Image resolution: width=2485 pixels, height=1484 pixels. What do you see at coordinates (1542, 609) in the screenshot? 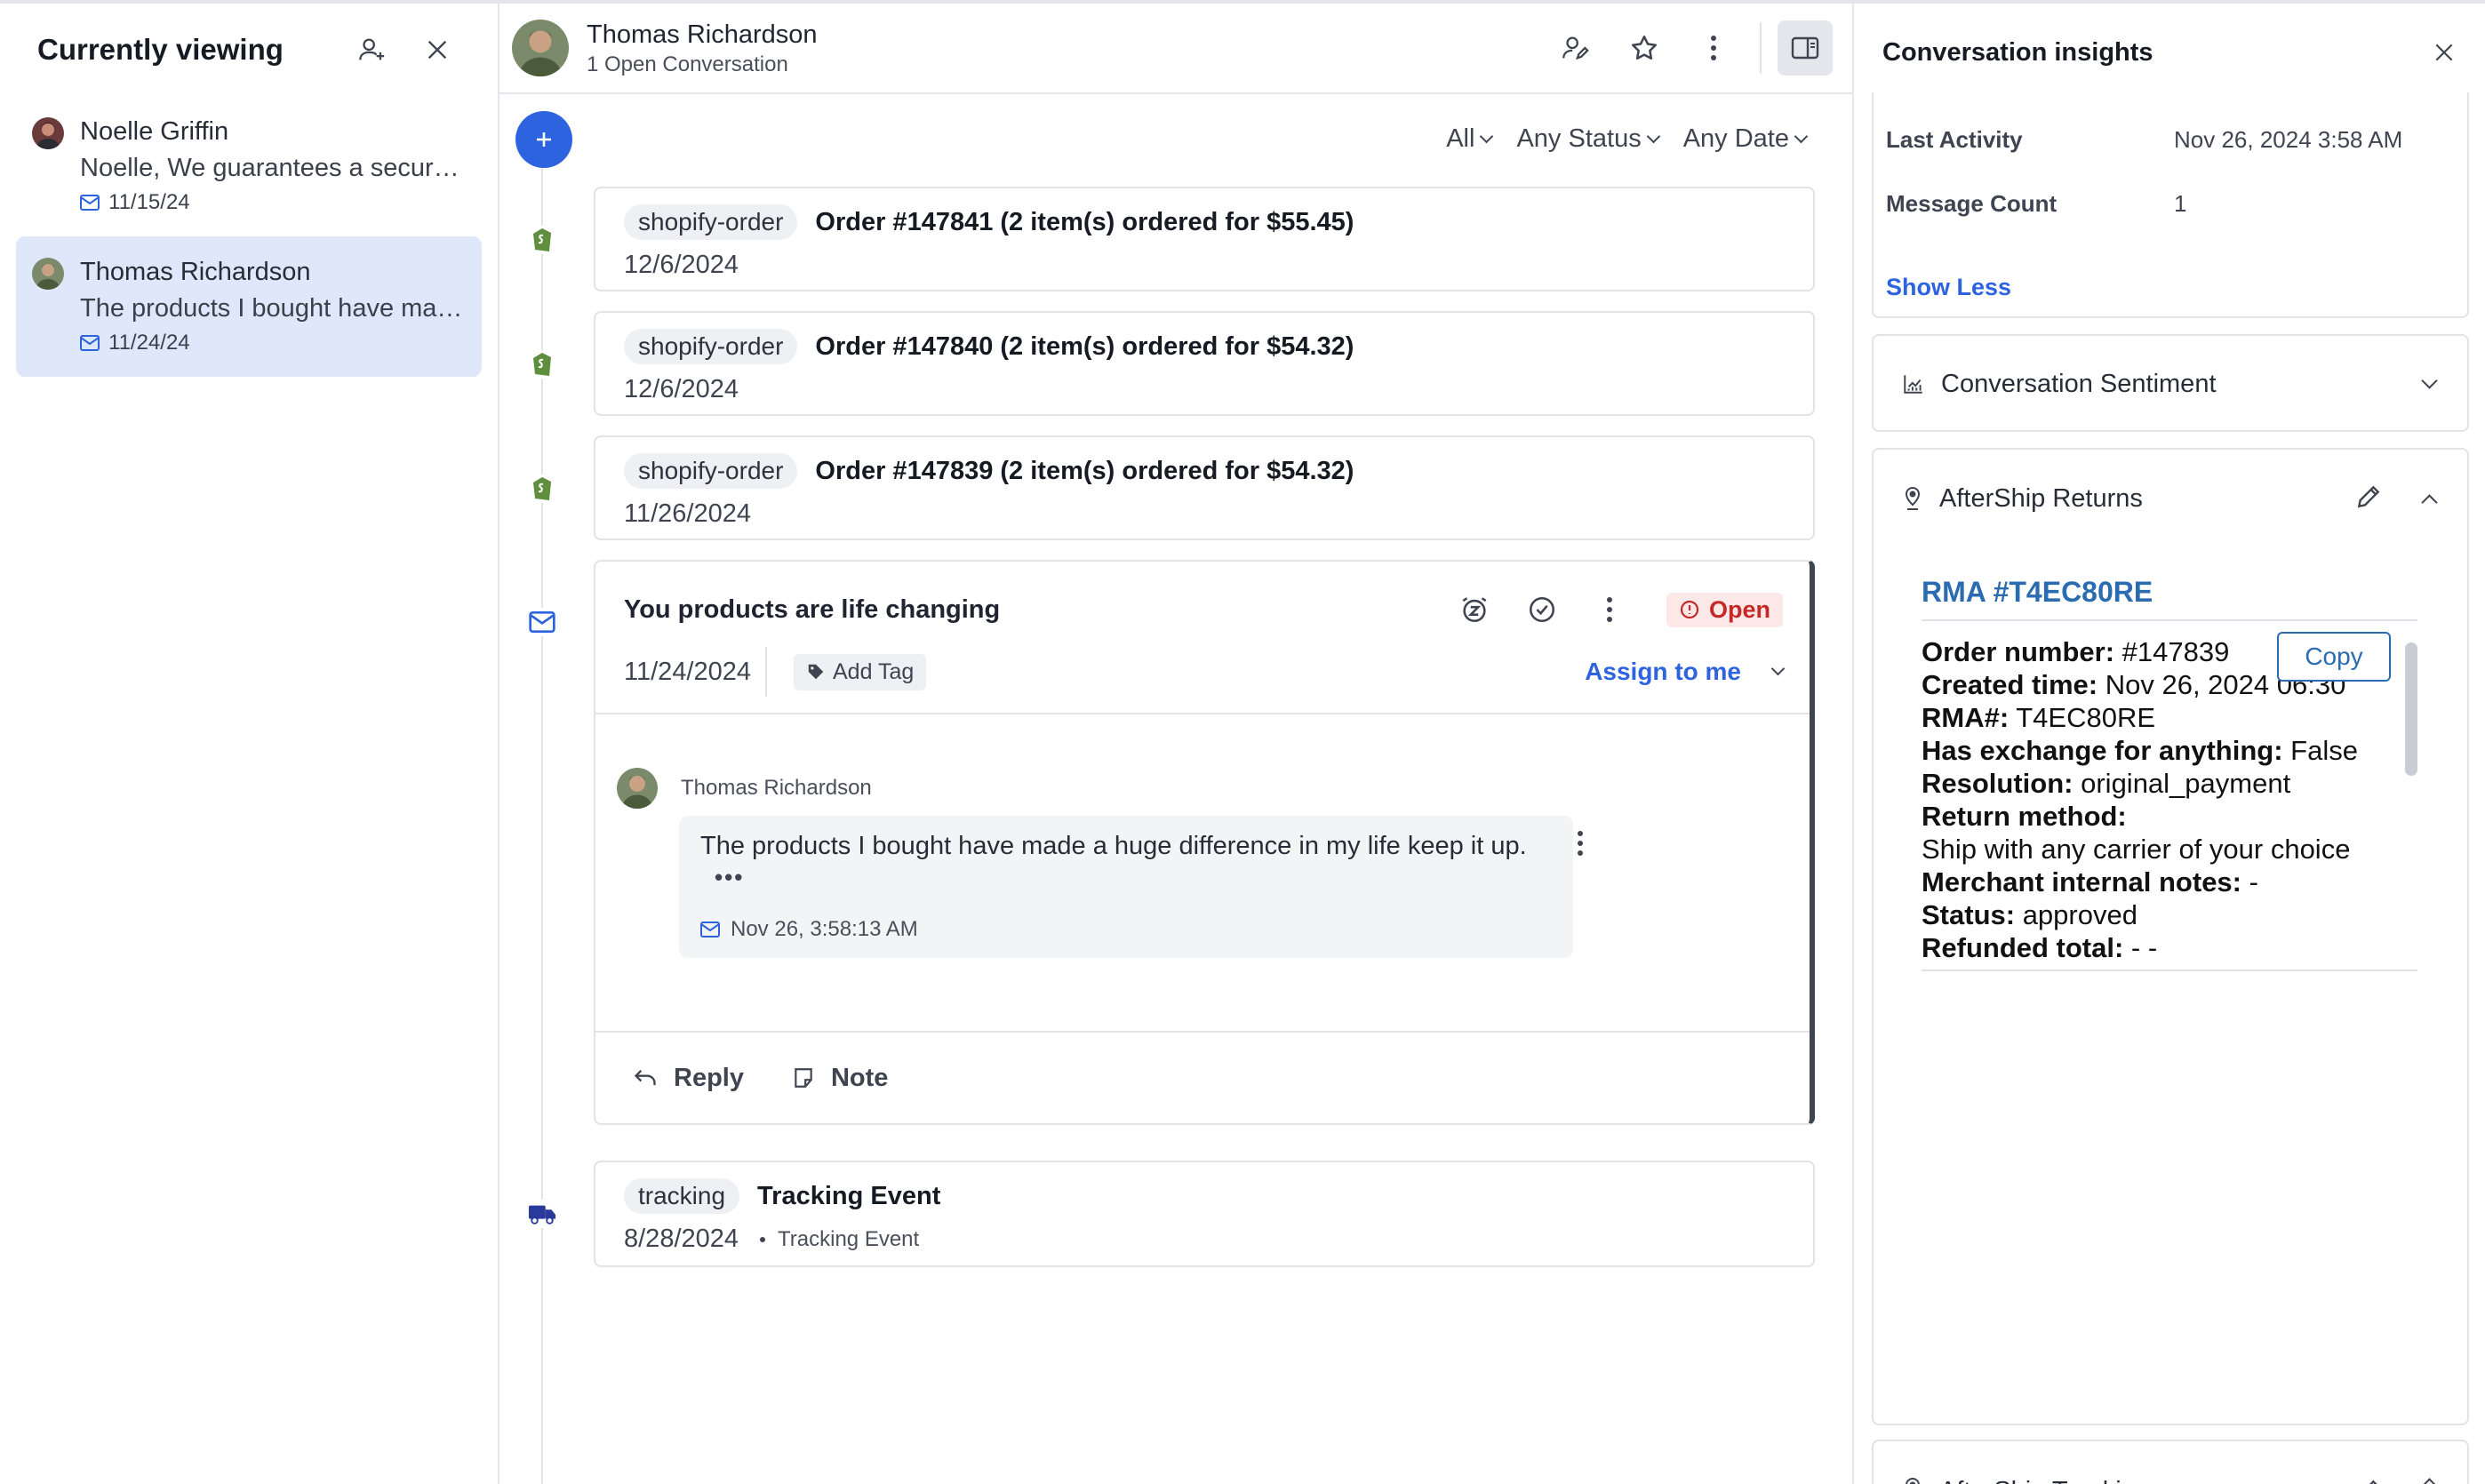
I see `resolve-check-icon` at bounding box center [1542, 609].